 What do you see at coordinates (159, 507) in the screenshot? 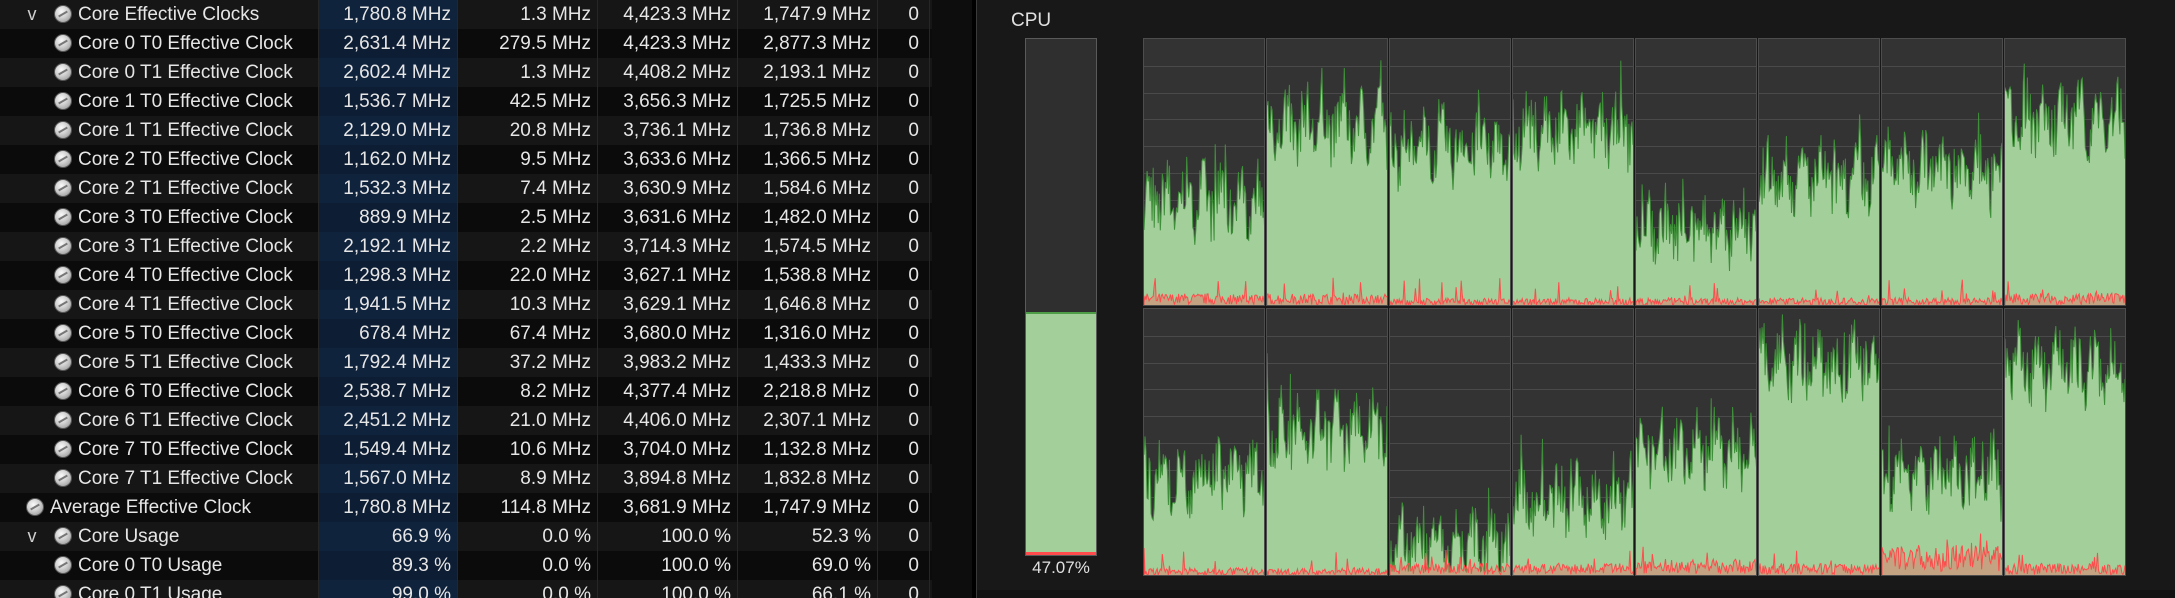
I see `sensor-name-cell: Average Effective Clock` at bounding box center [159, 507].